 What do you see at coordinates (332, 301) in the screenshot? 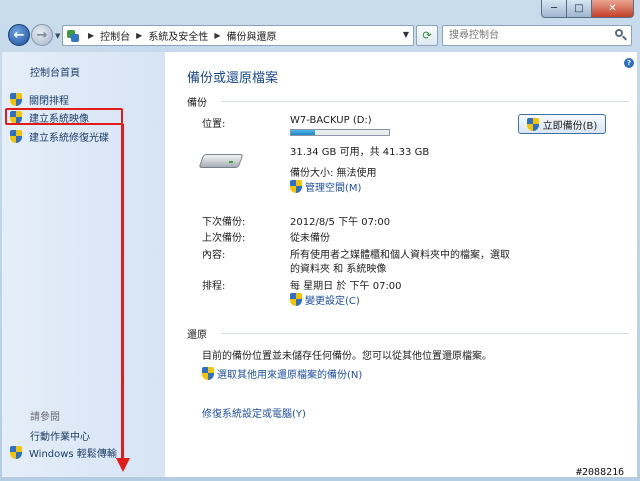
I see `change-settings-label: 變更設定(C)` at bounding box center [332, 301].